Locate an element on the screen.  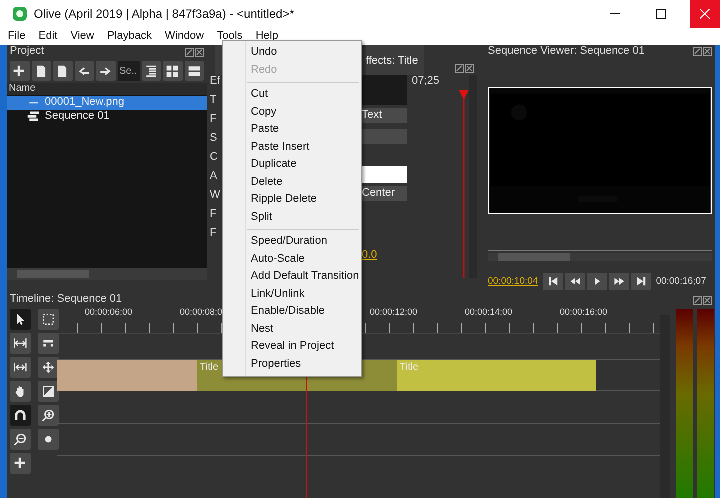
column-header: Name is located at coordinates (107, 89).